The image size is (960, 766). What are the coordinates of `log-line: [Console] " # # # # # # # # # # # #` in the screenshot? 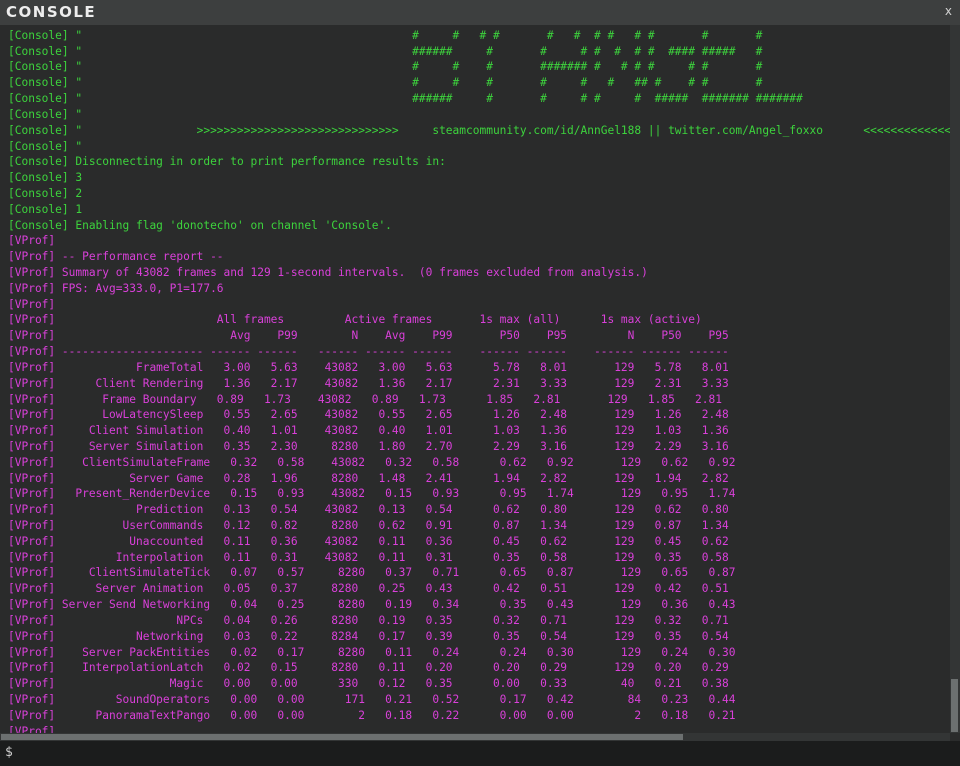 It's located at (385, 35).